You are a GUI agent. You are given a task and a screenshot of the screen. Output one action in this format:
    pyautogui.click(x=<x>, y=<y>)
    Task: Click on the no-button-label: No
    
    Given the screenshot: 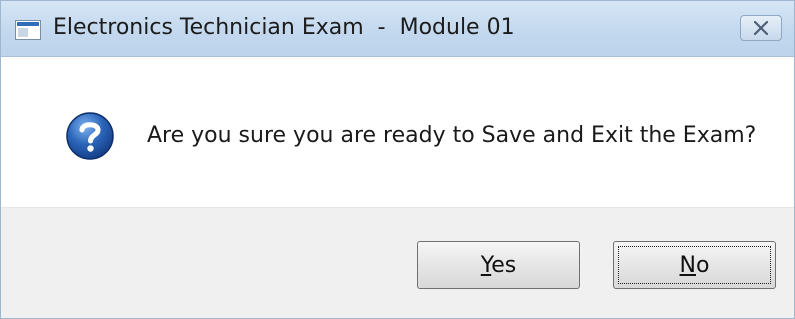 What is the action you would take?
    pyautogui.click(x=694, y=265)
    